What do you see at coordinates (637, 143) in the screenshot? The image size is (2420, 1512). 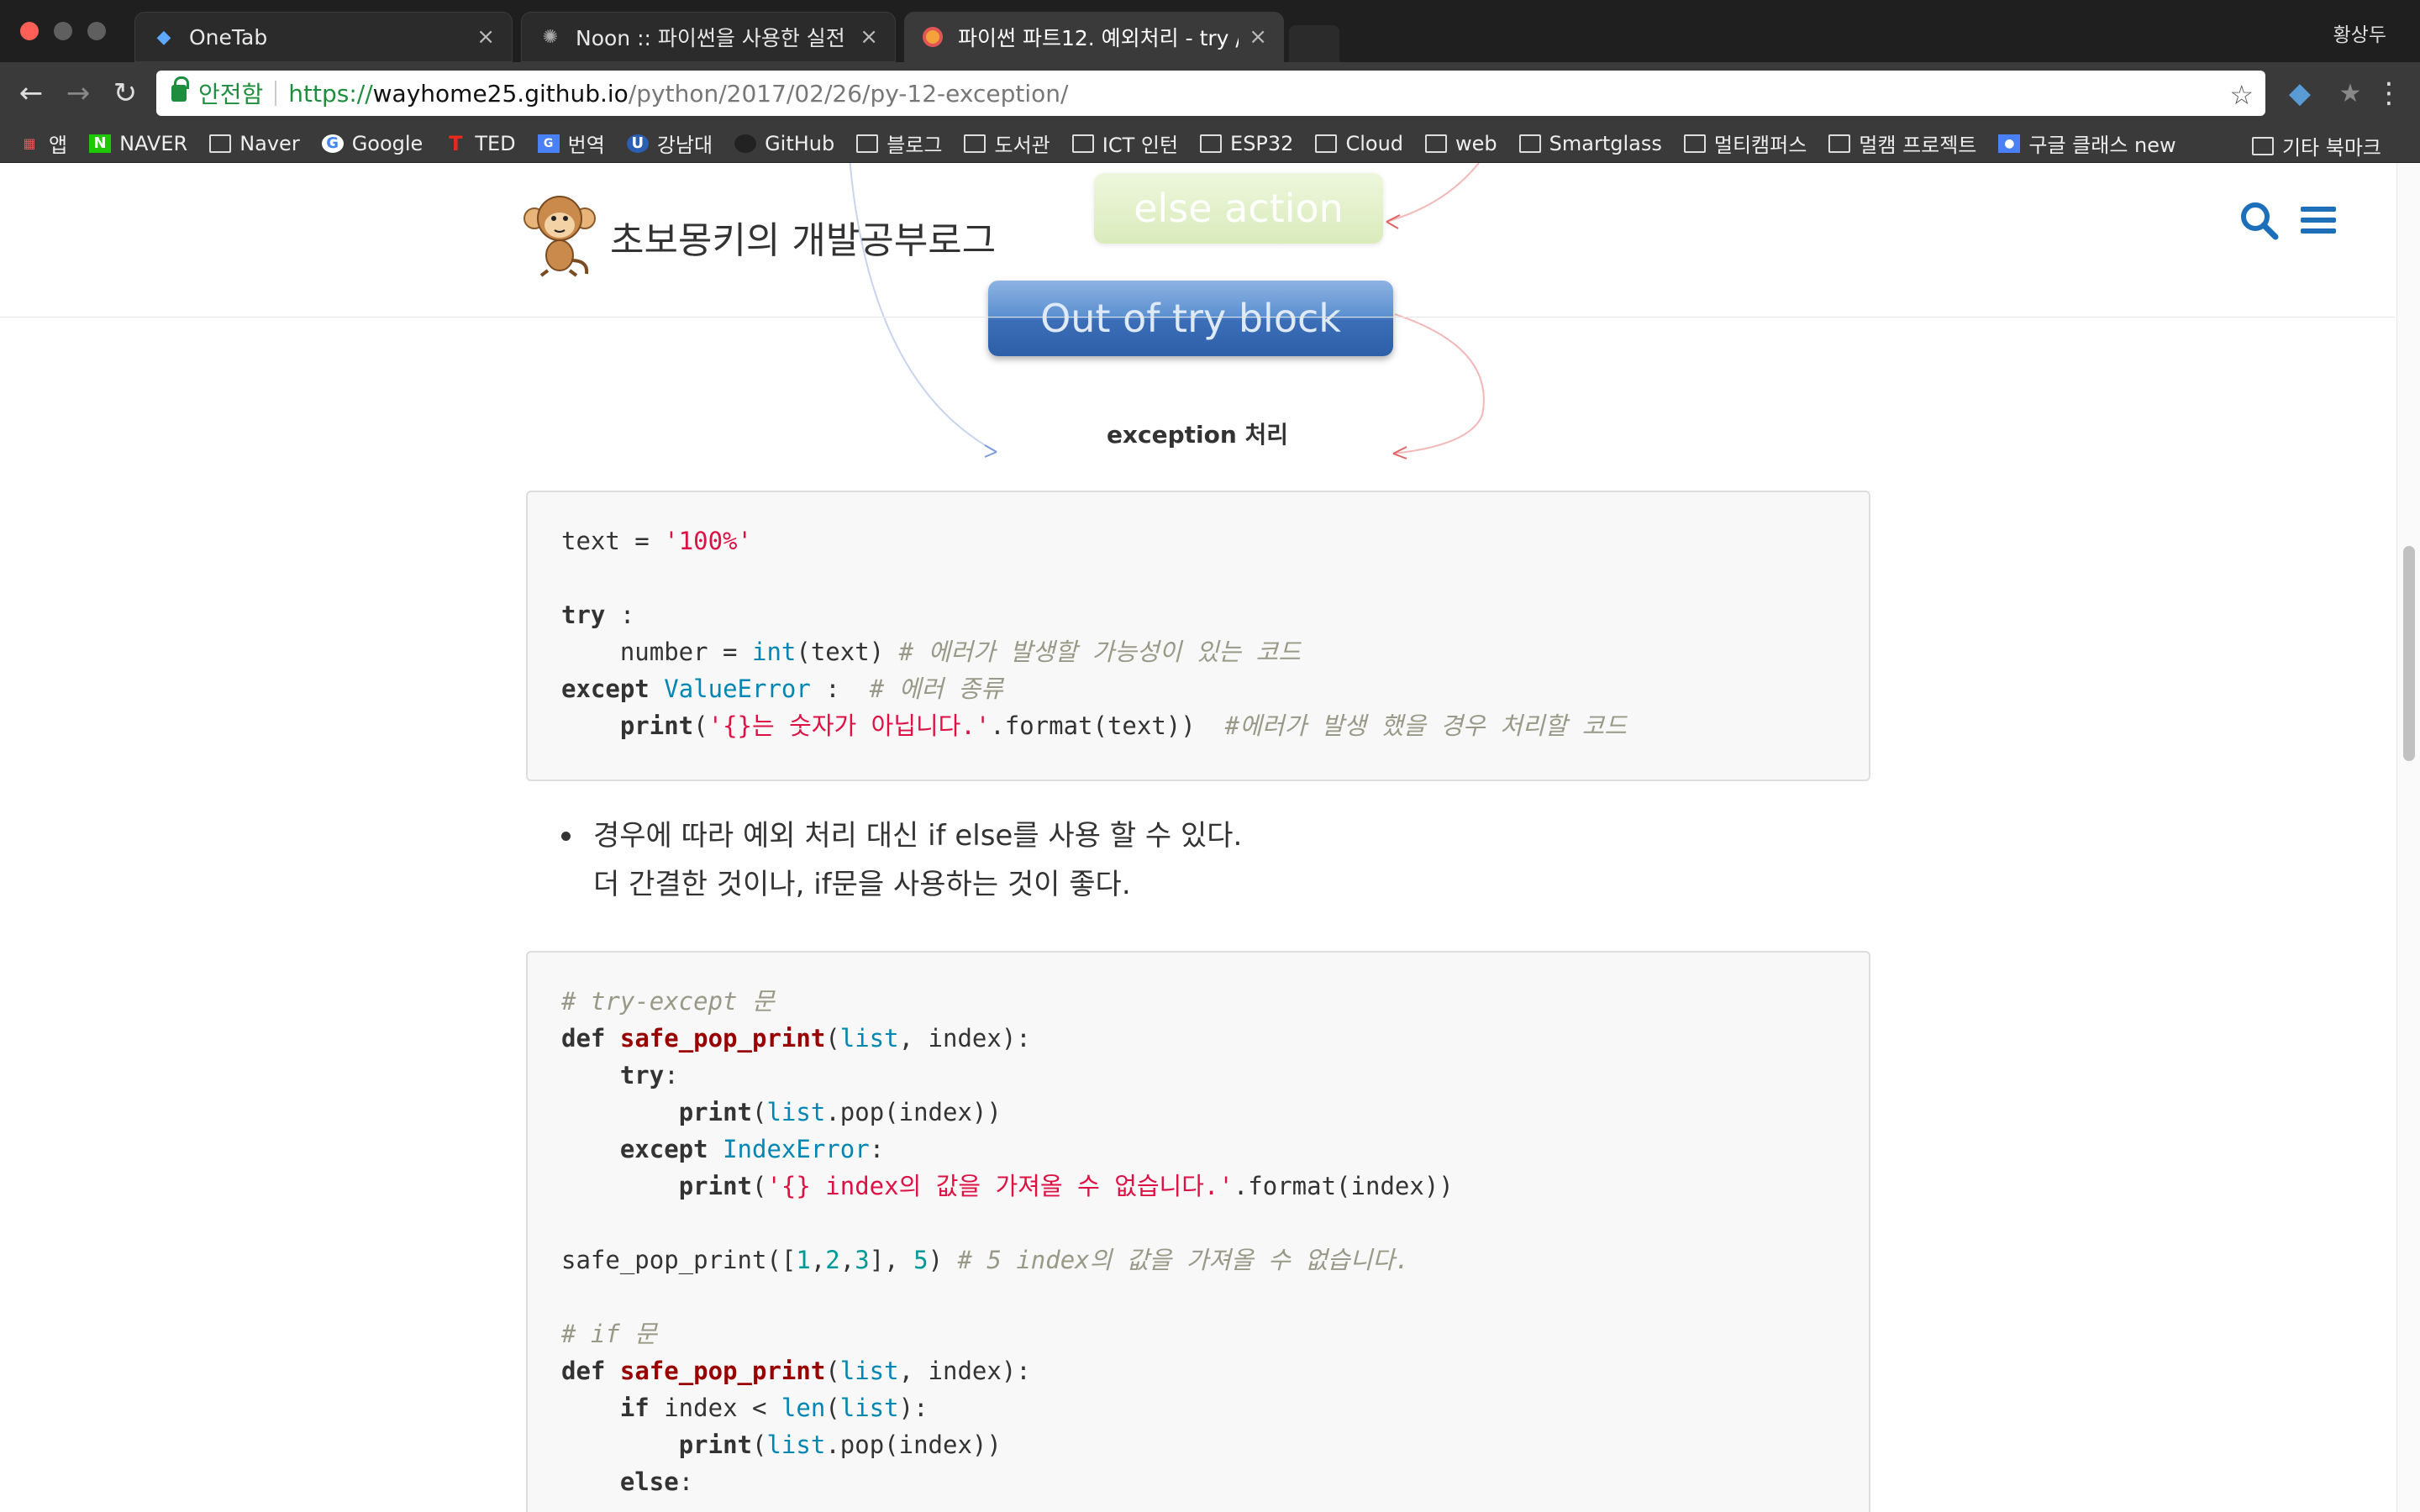 I see `university-icon: U` at bounding box center [637, 143].